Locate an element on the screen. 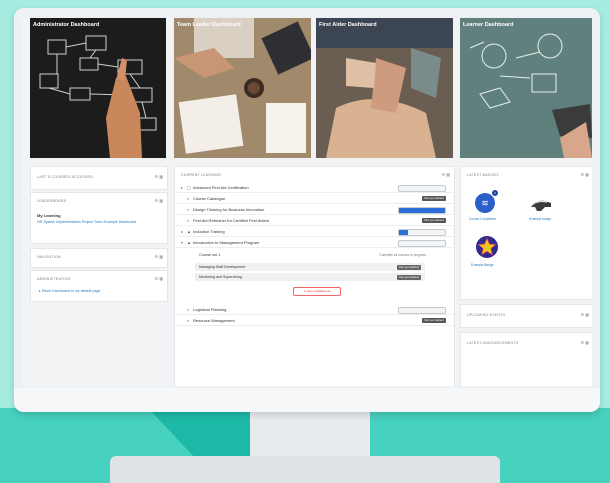  badge-name: Example badge is located at coordinates (540, 219).